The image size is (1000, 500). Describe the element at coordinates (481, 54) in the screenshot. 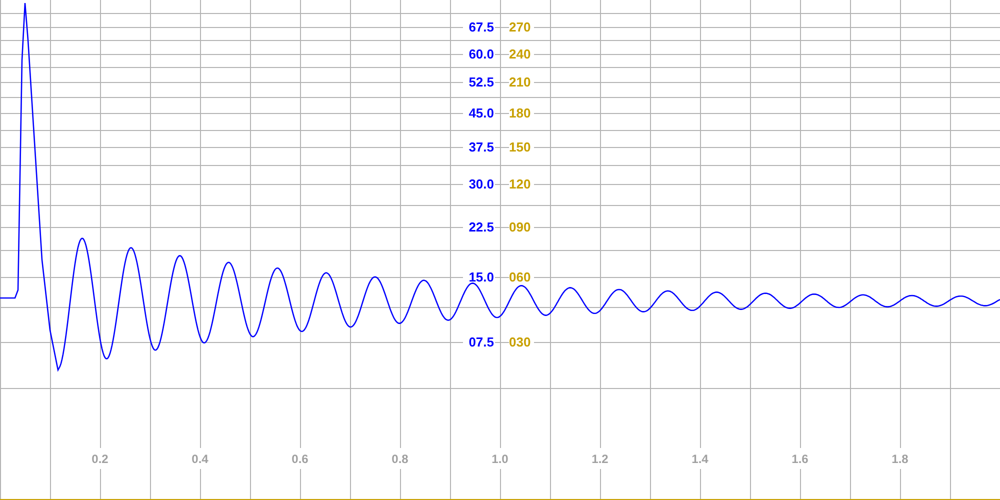

I see `left-axis-label: 60.0` at that location.